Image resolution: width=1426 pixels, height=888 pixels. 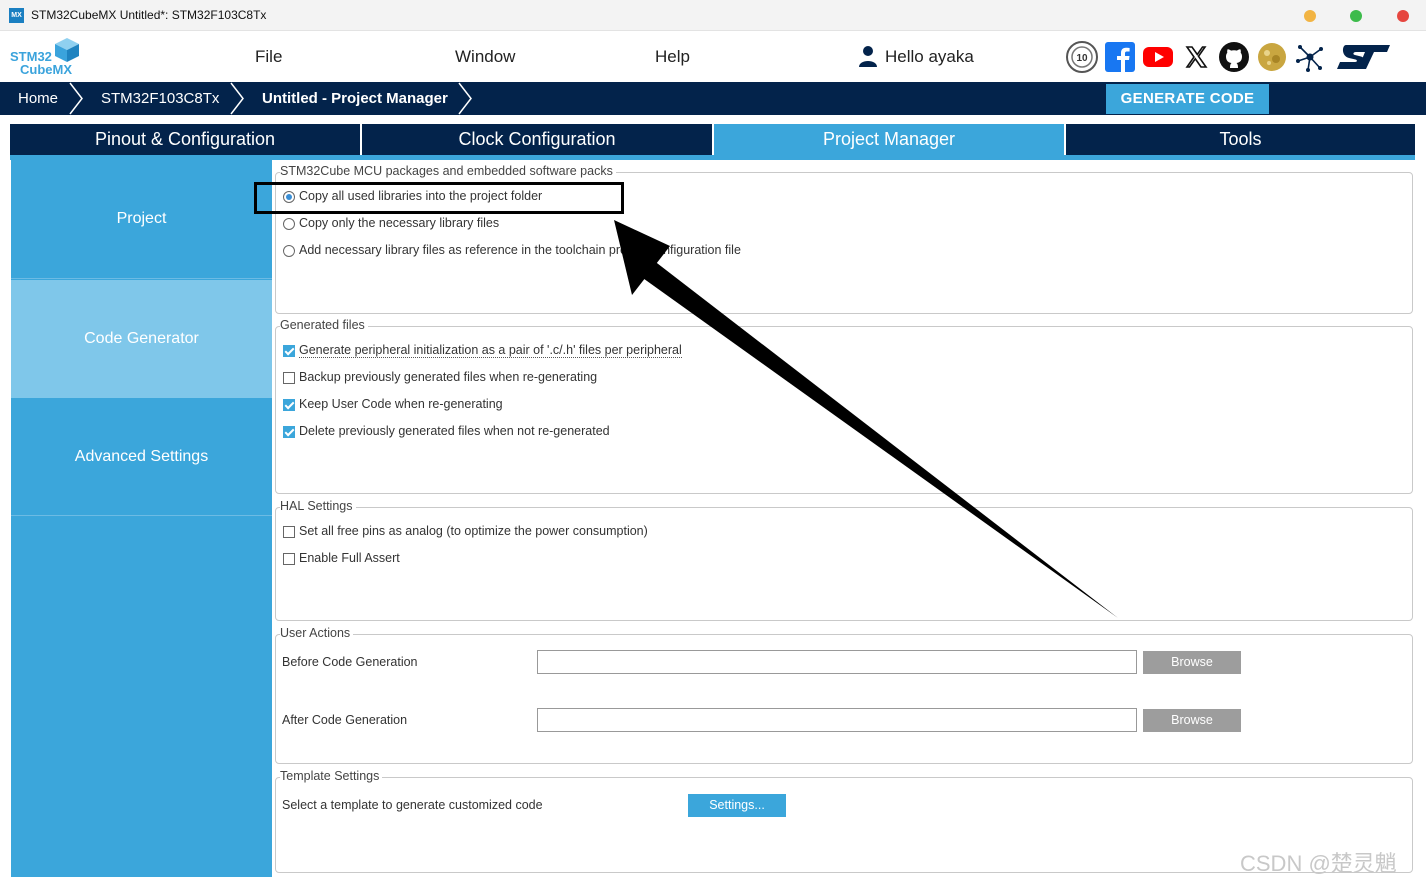 I want to click on generate-code-button: GENERATE CODE, so click(x=1187, y=99).